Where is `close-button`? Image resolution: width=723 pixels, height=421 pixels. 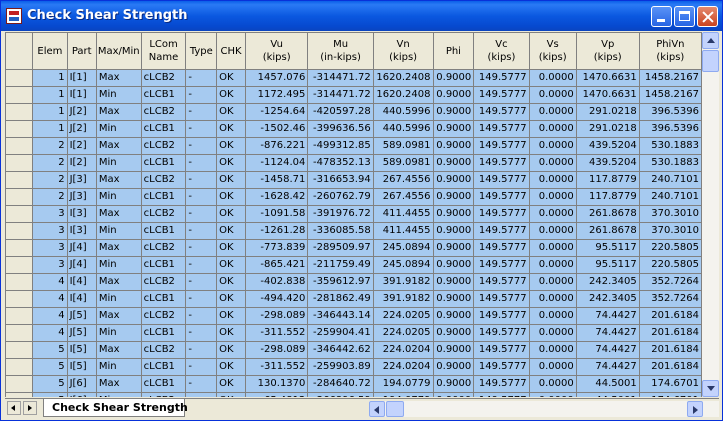
close-button is located at coordinates (707, 16).